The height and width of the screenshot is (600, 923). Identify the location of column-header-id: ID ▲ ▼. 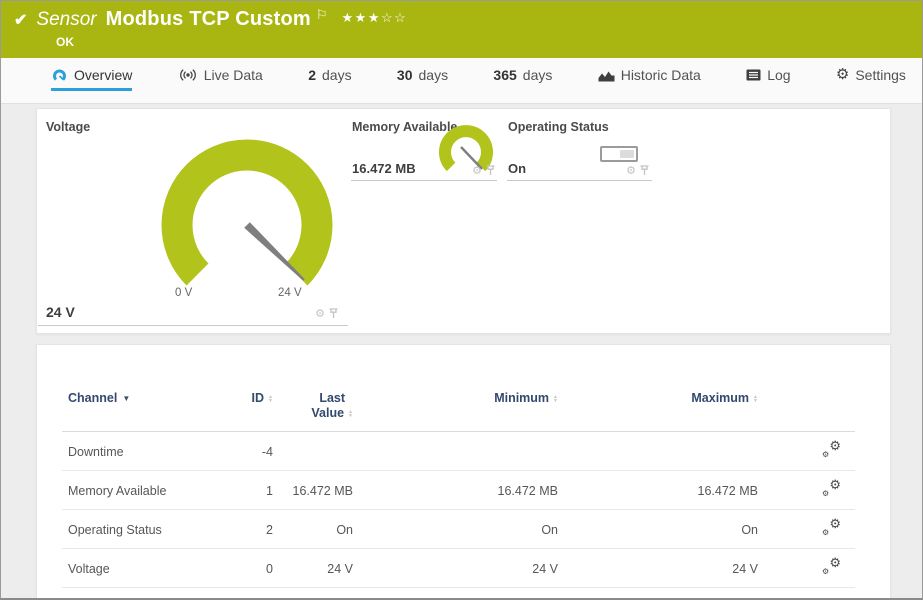
(258, 408).